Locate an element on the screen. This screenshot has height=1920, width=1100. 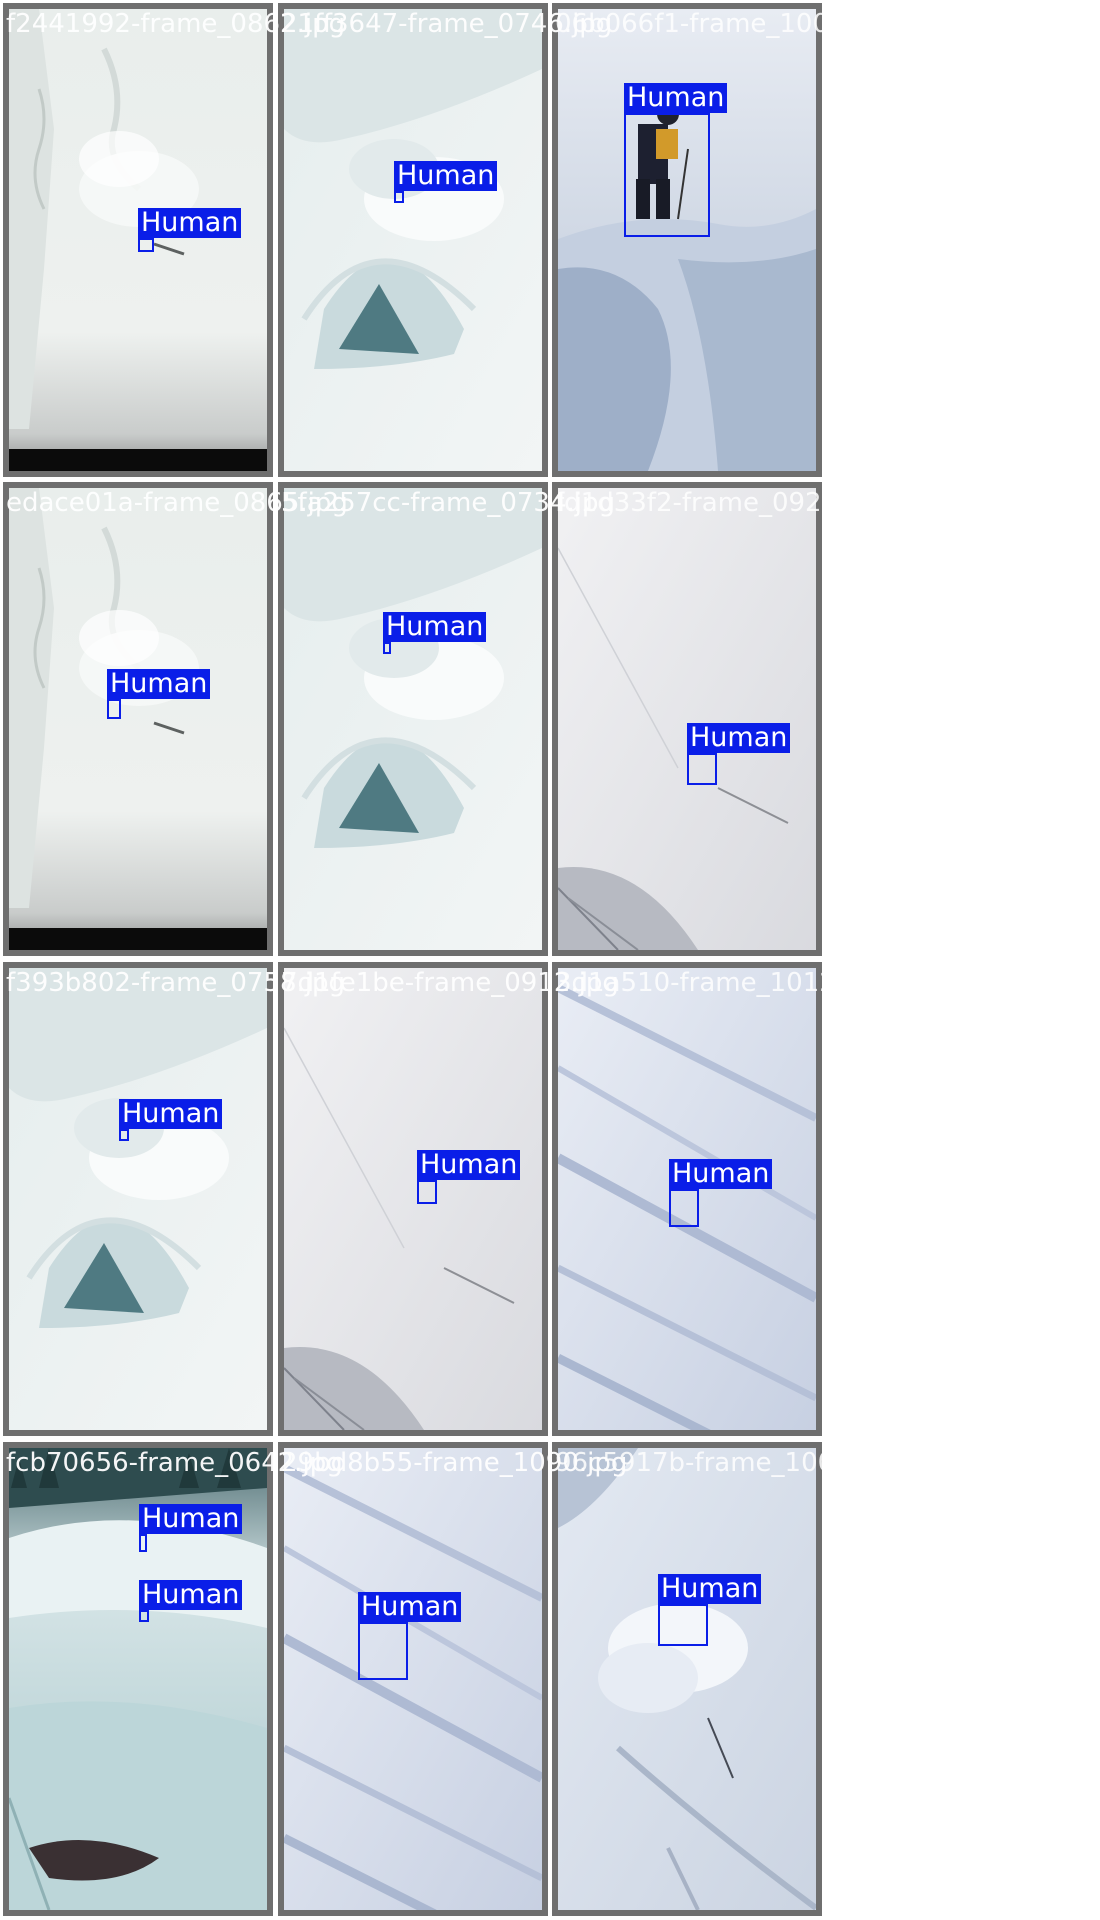
image-tile: Human Human is located at coordinates (138, 1679).